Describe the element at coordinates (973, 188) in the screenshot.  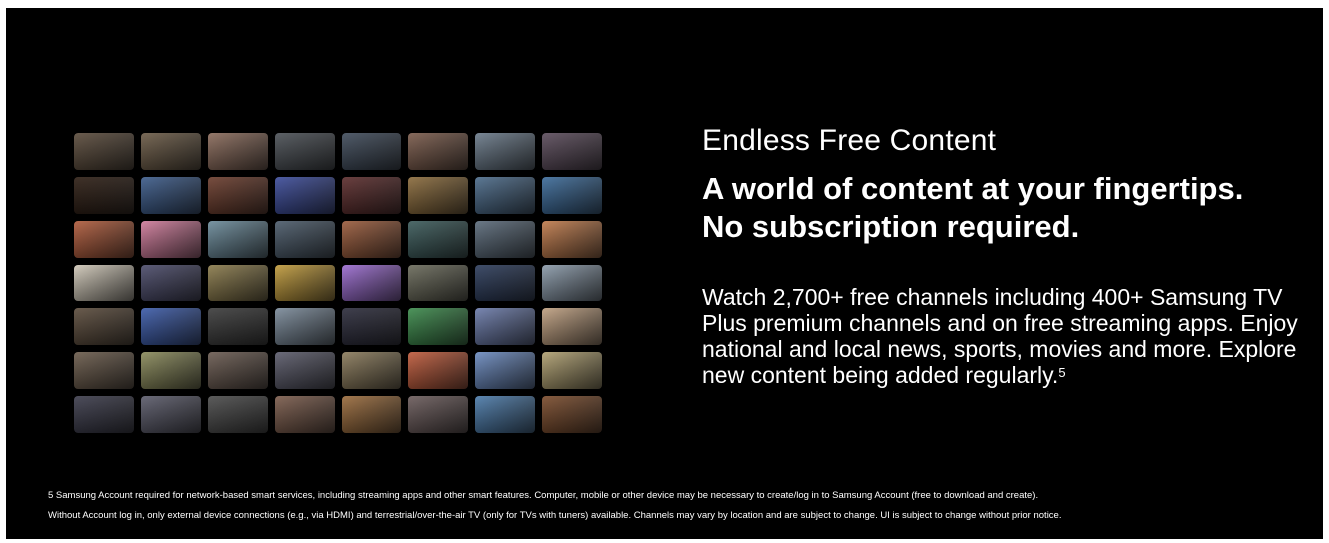
I see `headline-line-1: A world of content at your fingertips.` at that location.